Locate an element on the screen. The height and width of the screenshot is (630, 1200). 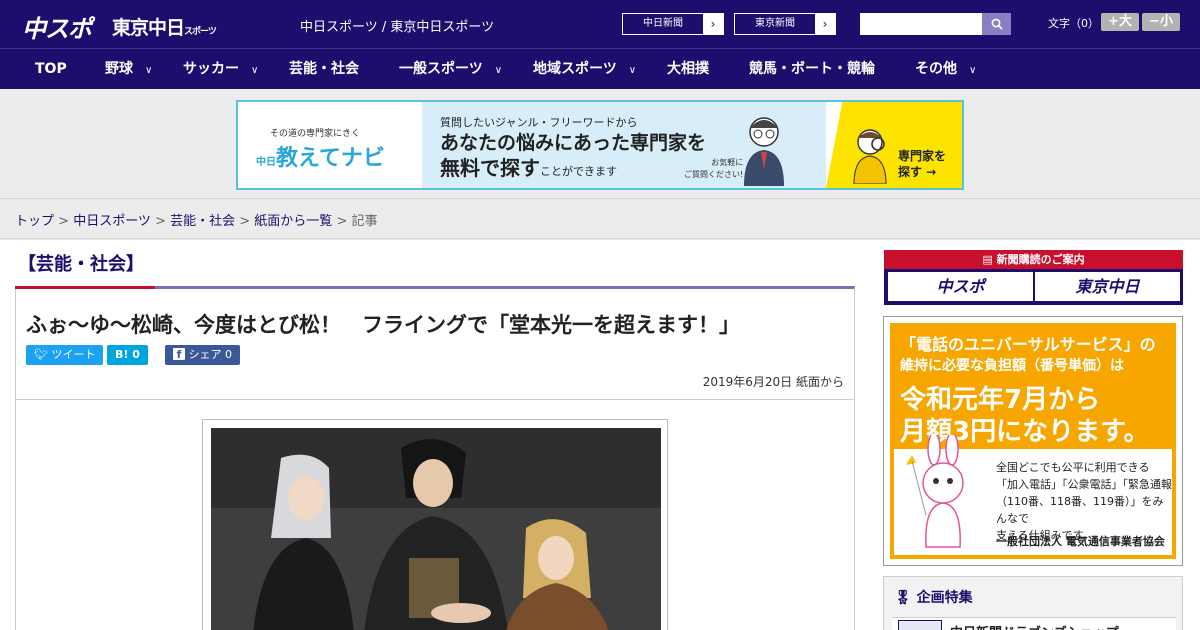
divider is located at coordinates (435, 399).